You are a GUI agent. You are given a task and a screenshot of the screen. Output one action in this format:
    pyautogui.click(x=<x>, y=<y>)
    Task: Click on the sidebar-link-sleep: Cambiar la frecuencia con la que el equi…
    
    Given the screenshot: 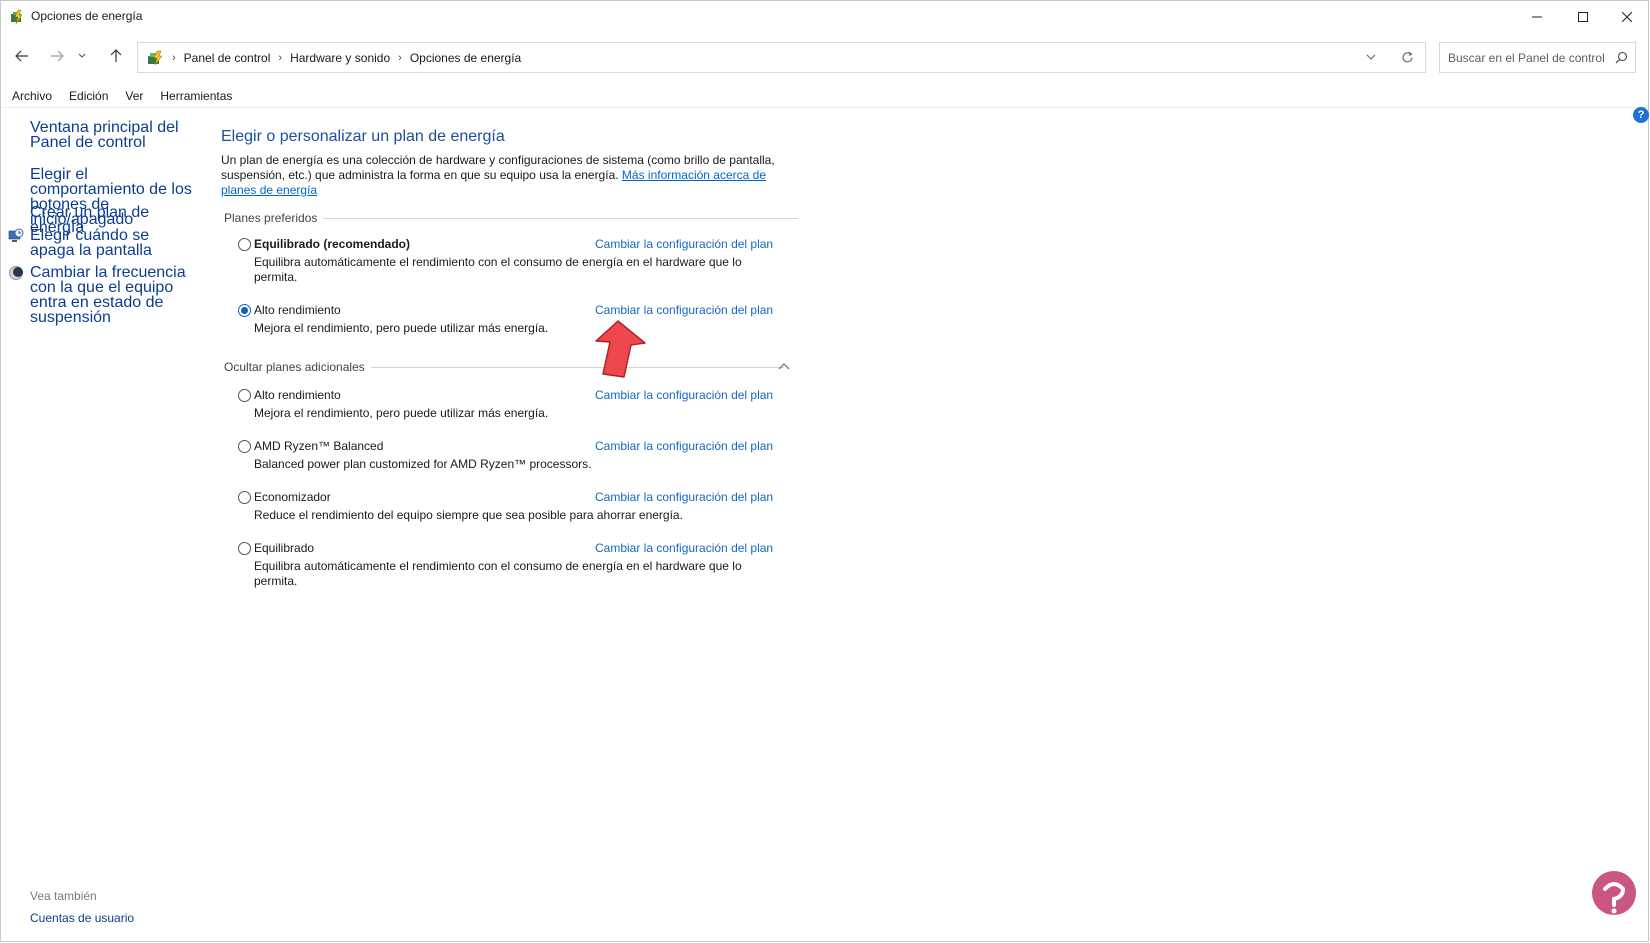 What is the action you would take?
    pyautogui.click(x=112, y=295)
    